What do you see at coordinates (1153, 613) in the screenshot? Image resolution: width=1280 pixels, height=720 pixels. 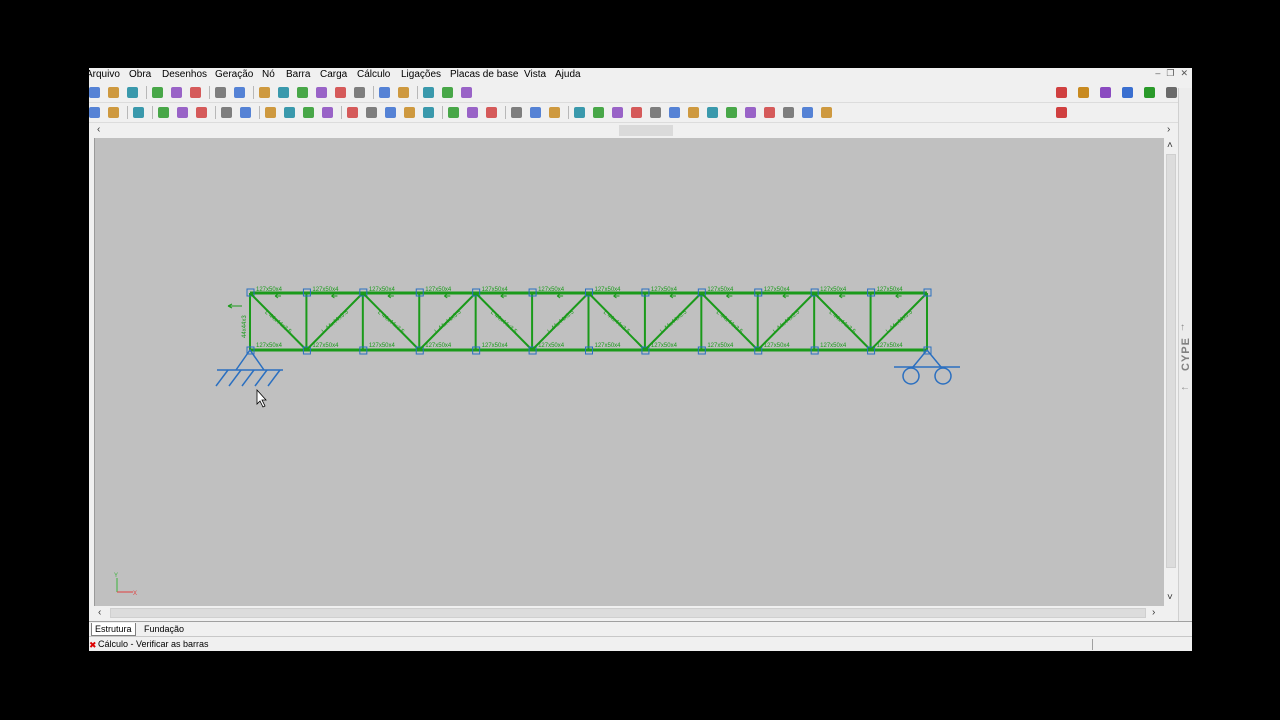 I see `hscroll-right-icon: ›` at bounding box center [1153, 613].